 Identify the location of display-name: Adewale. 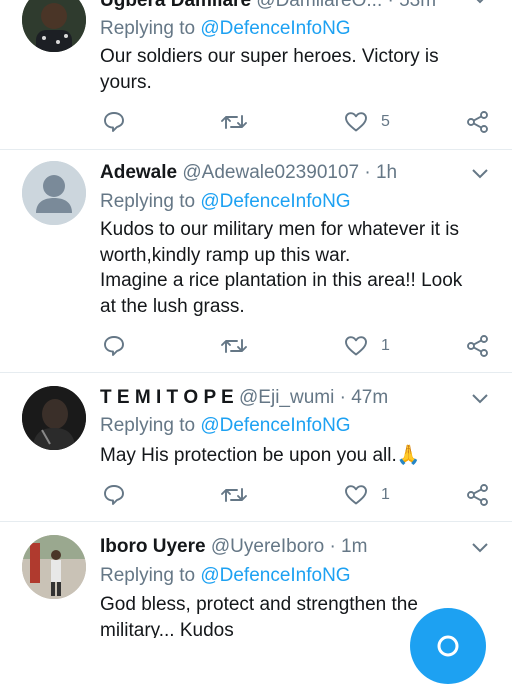
(138, 172).